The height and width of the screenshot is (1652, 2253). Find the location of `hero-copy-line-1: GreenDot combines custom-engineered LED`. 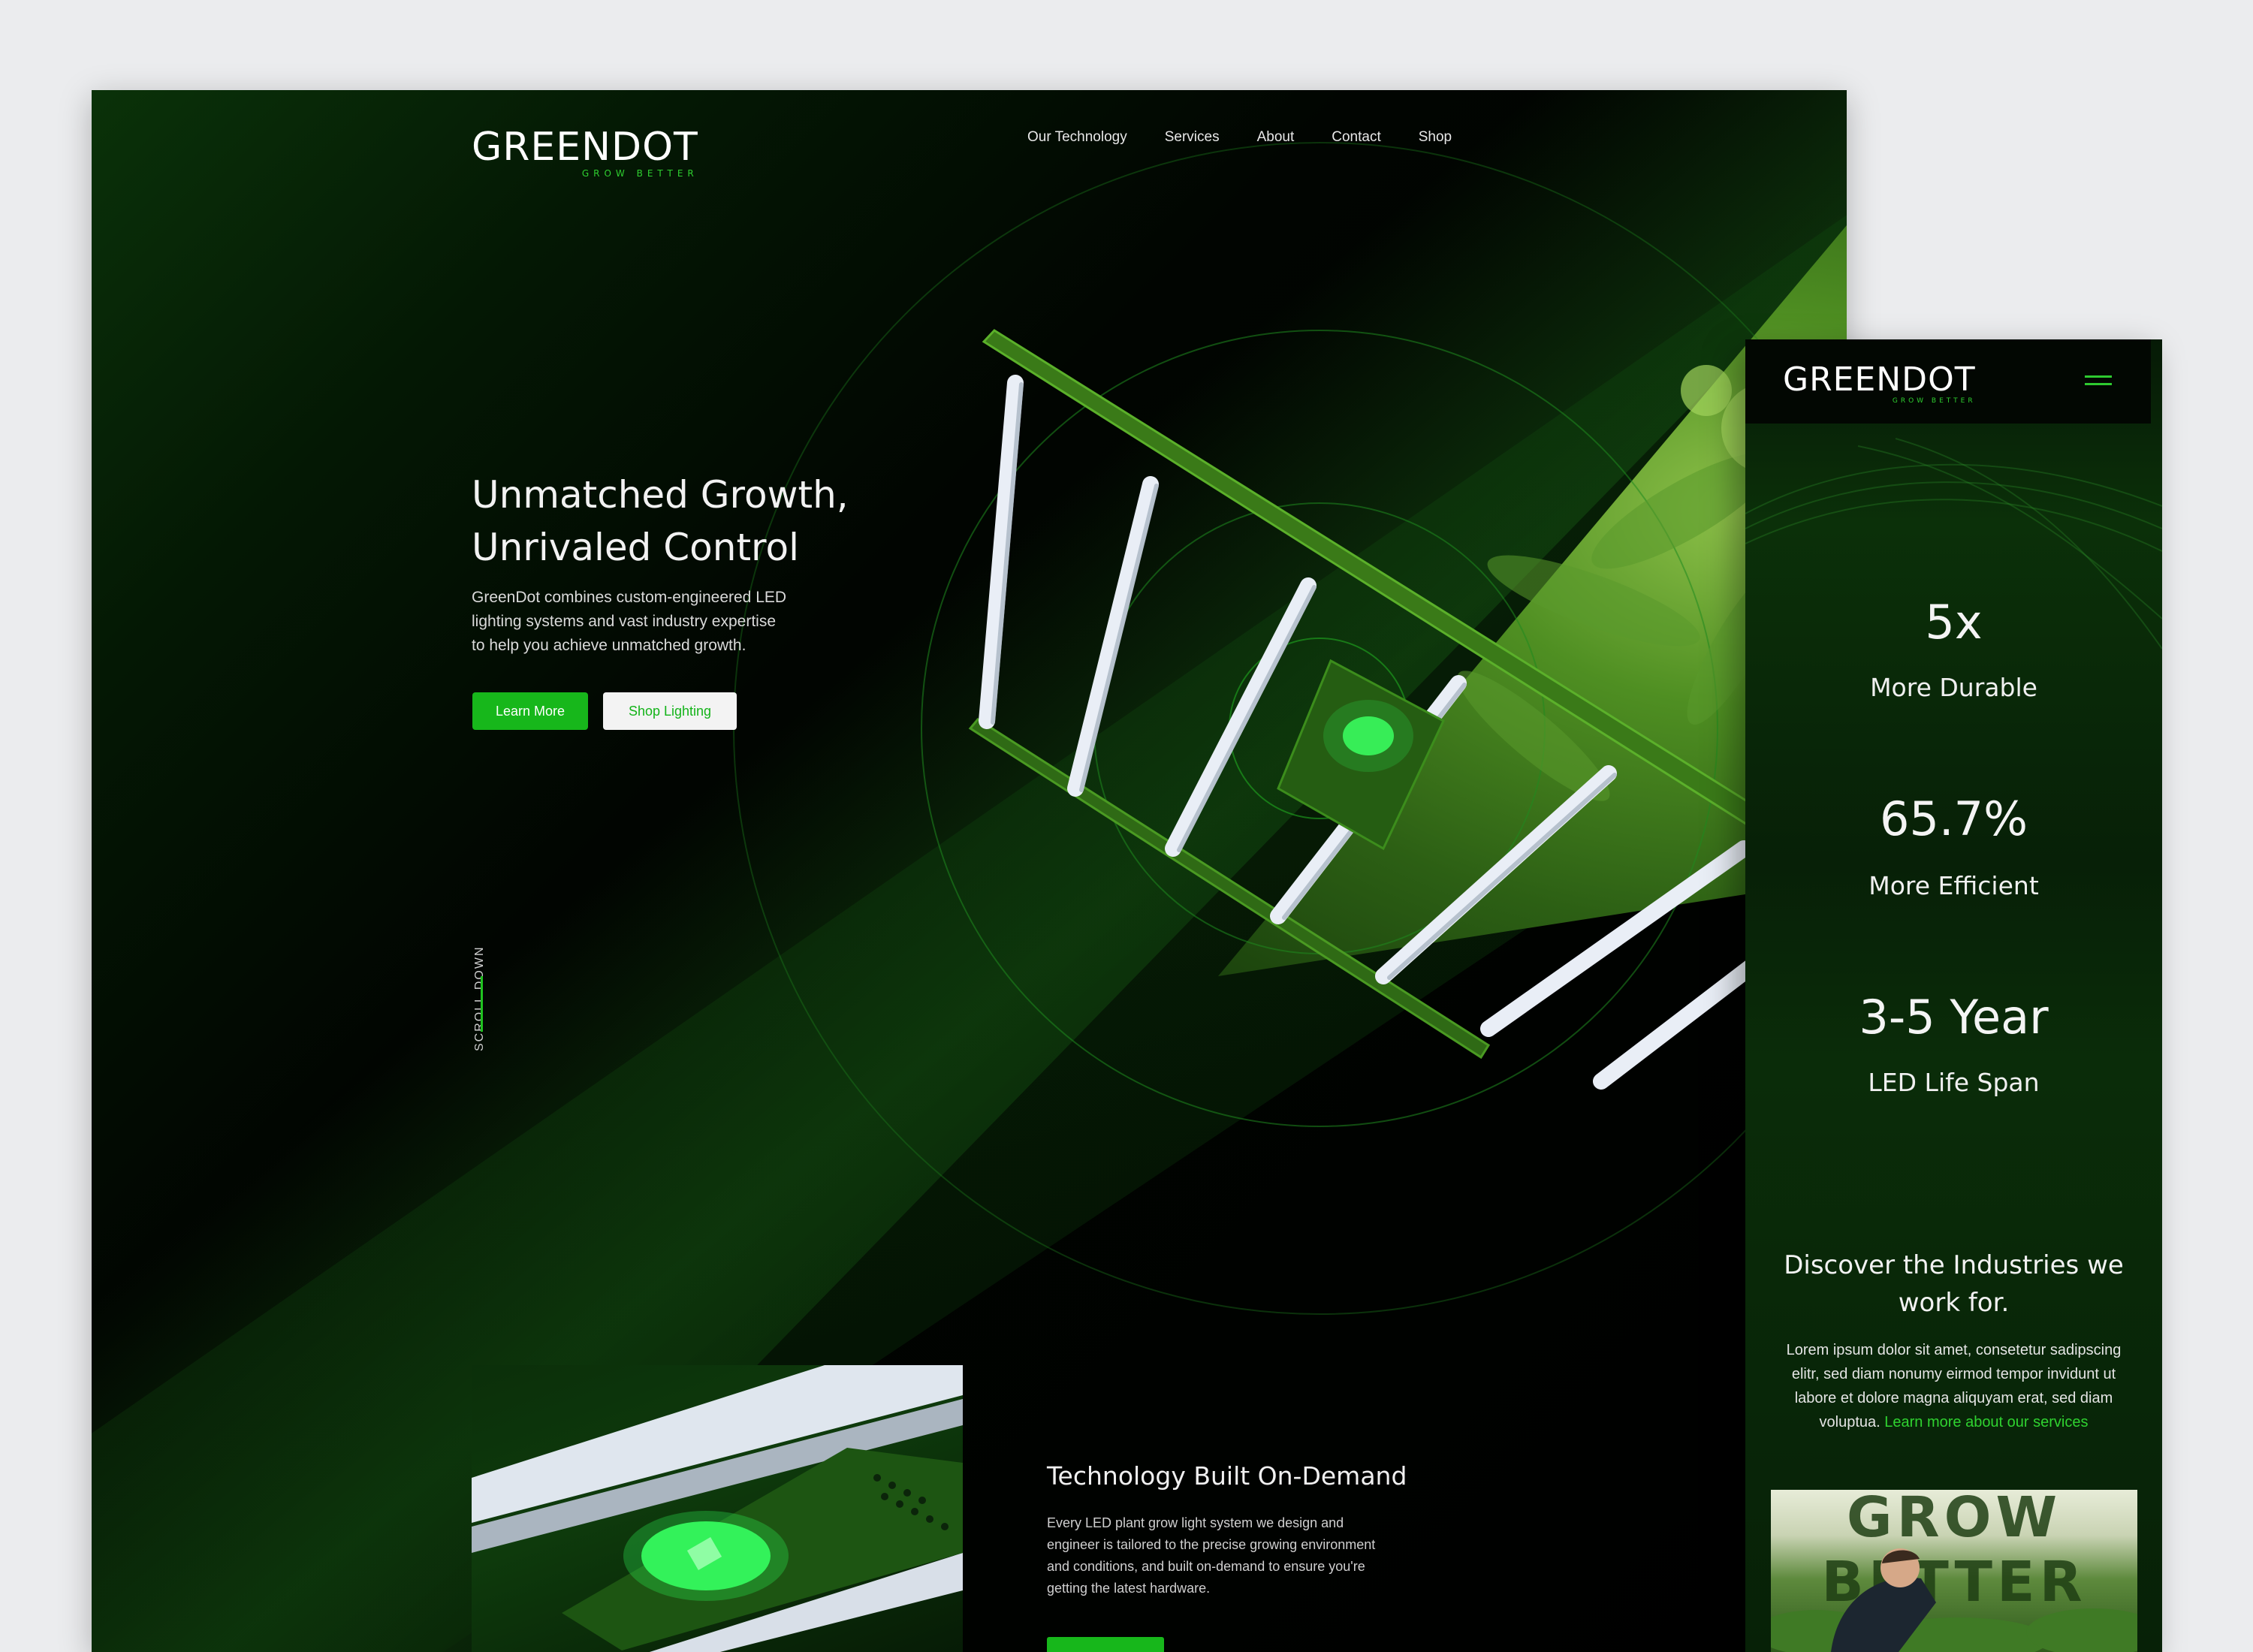

hero-copy-line-1: GreenDot combines custom-engineered LED is located at coordinates (629, 597).